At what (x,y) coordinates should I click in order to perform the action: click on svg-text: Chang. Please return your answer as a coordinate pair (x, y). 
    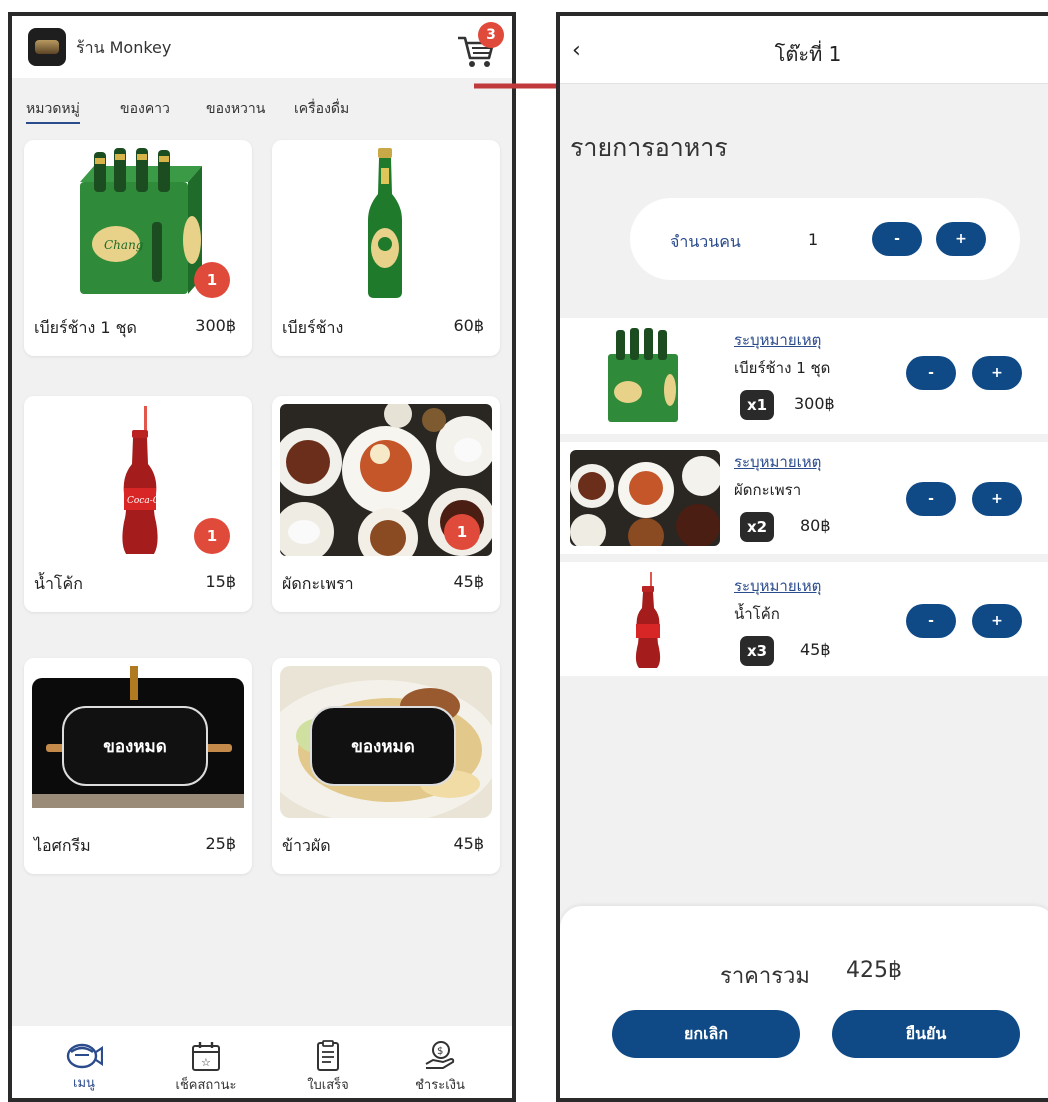
    Looking at the image, I should click on (124, 245).